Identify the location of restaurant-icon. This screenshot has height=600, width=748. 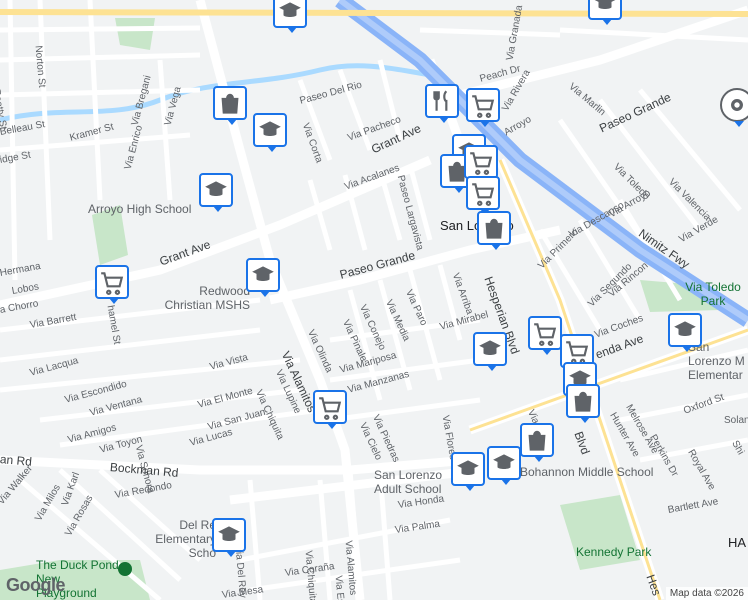
(440, 100).